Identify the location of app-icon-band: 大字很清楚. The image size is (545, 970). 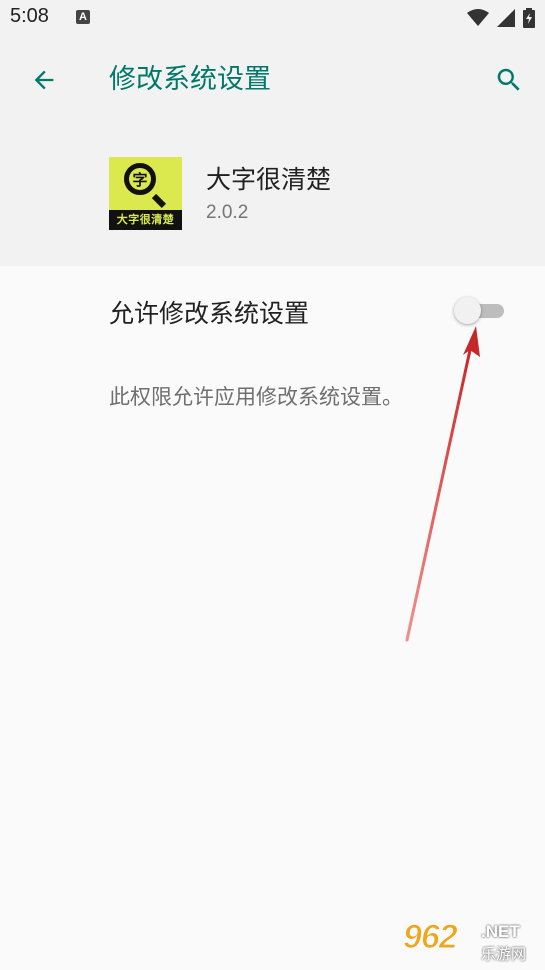
(145, 220).